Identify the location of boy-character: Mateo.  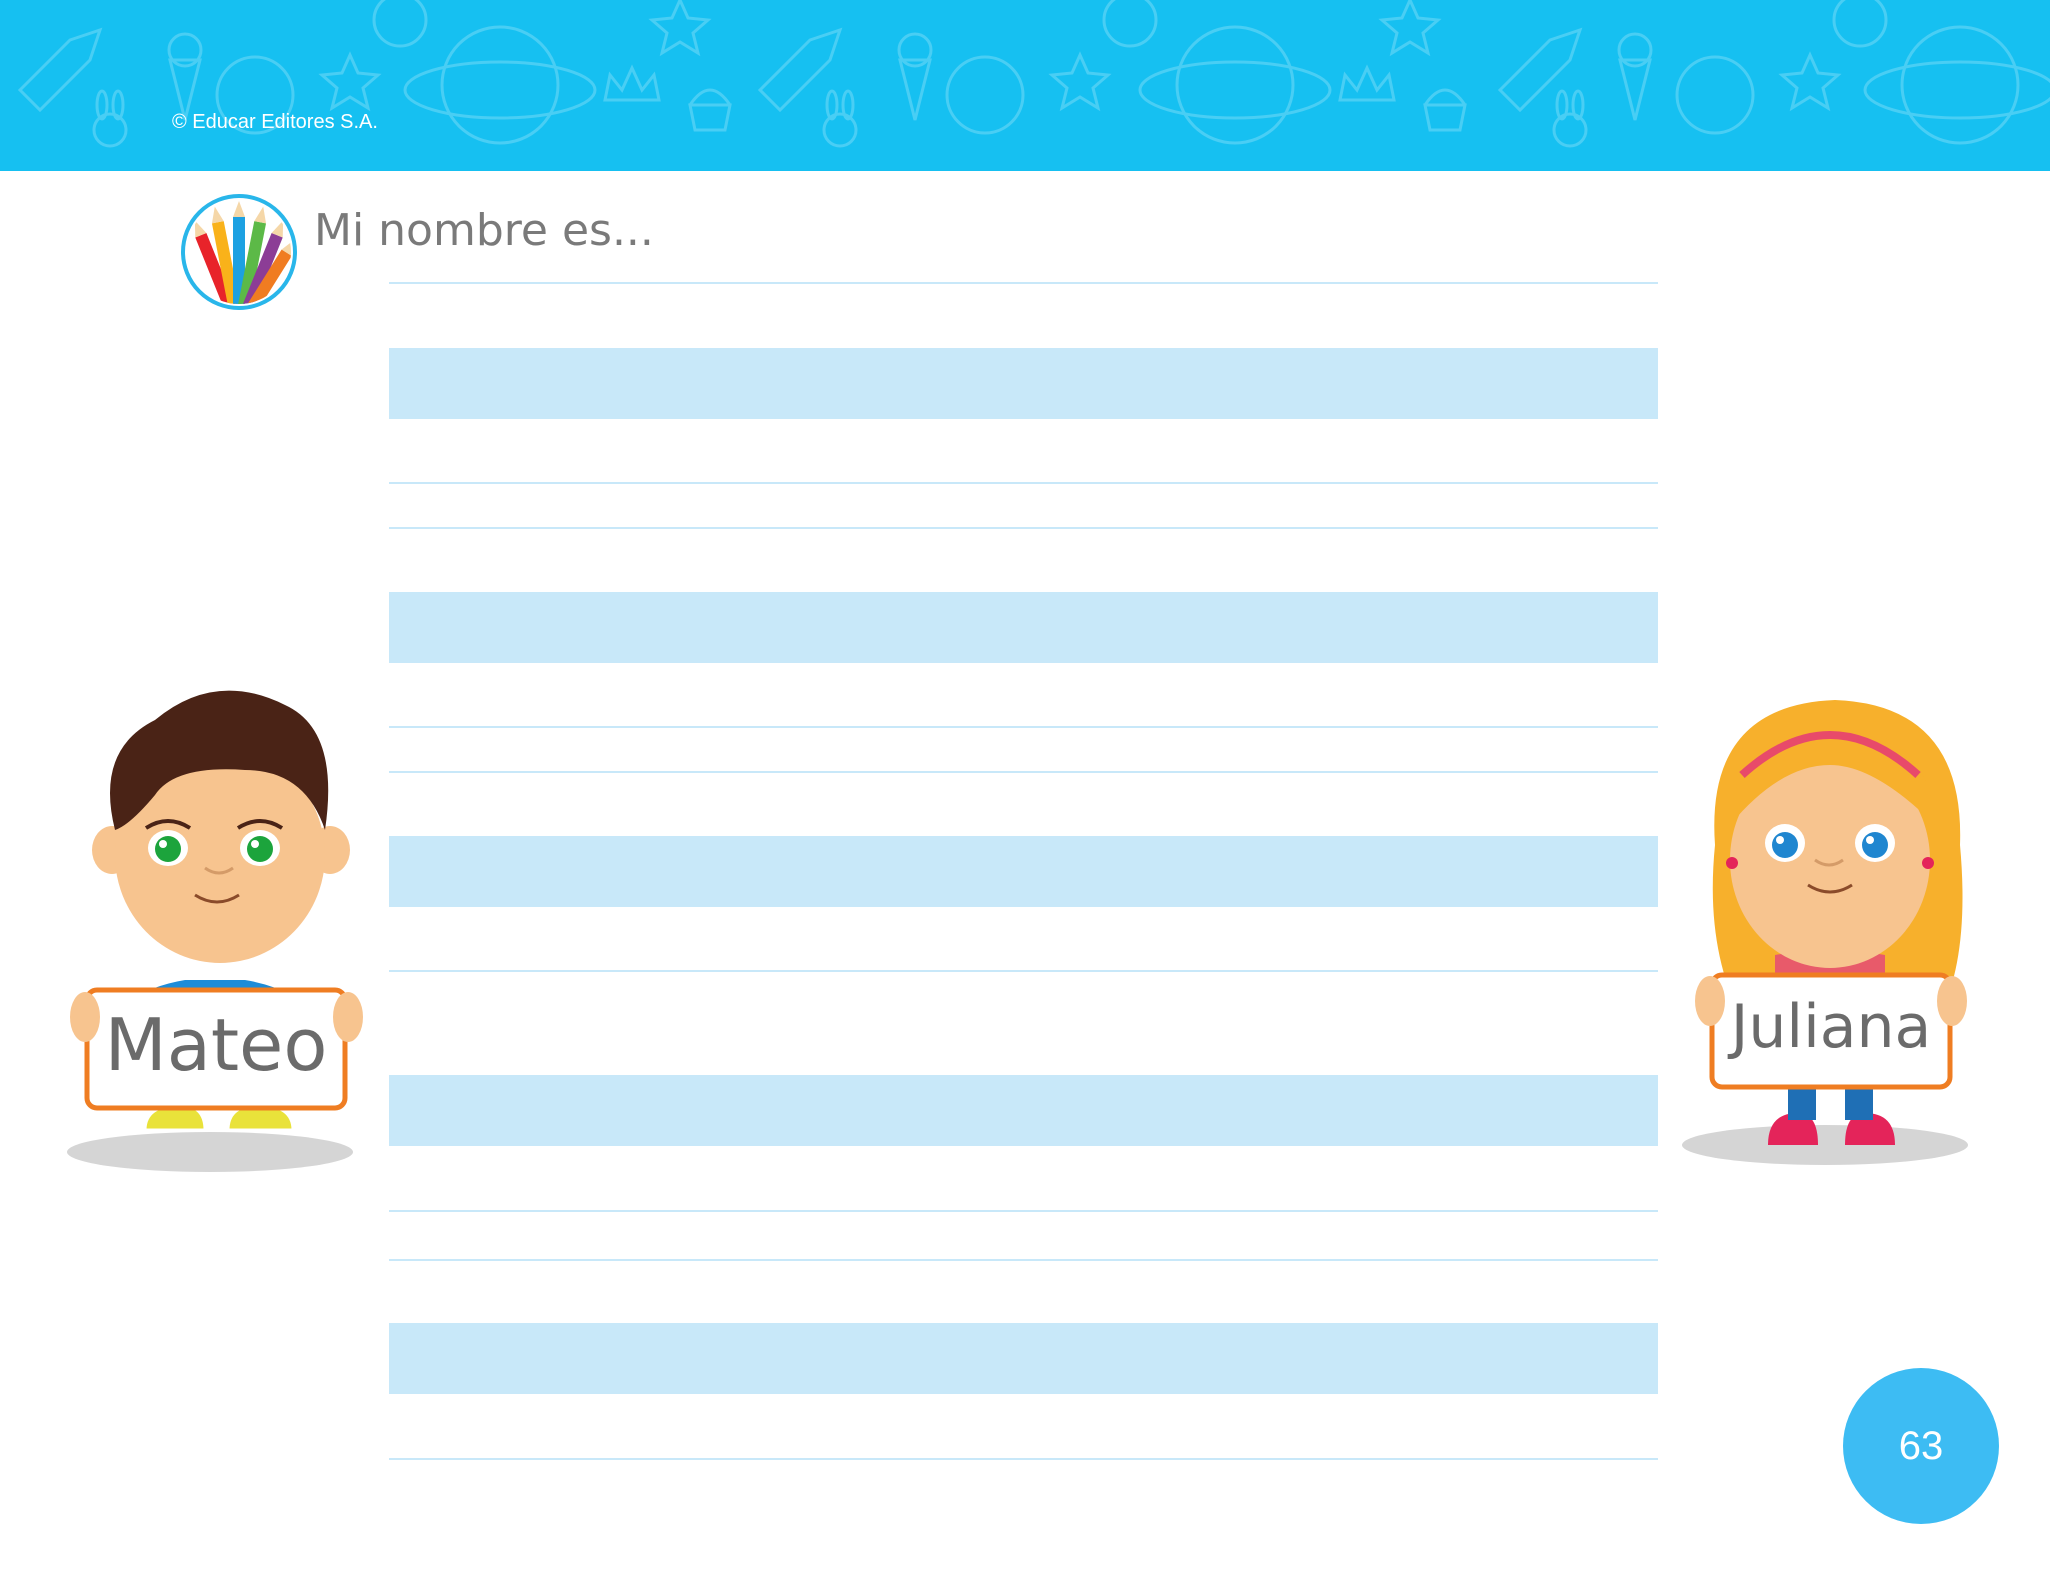
(215, 935).